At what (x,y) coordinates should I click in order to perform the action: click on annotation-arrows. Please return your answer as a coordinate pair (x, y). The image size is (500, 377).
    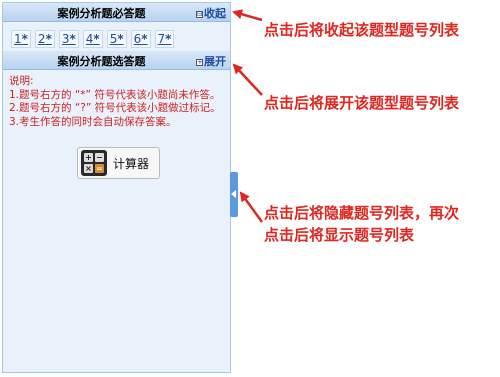
    Looking at the image, I should click on (248, 116).